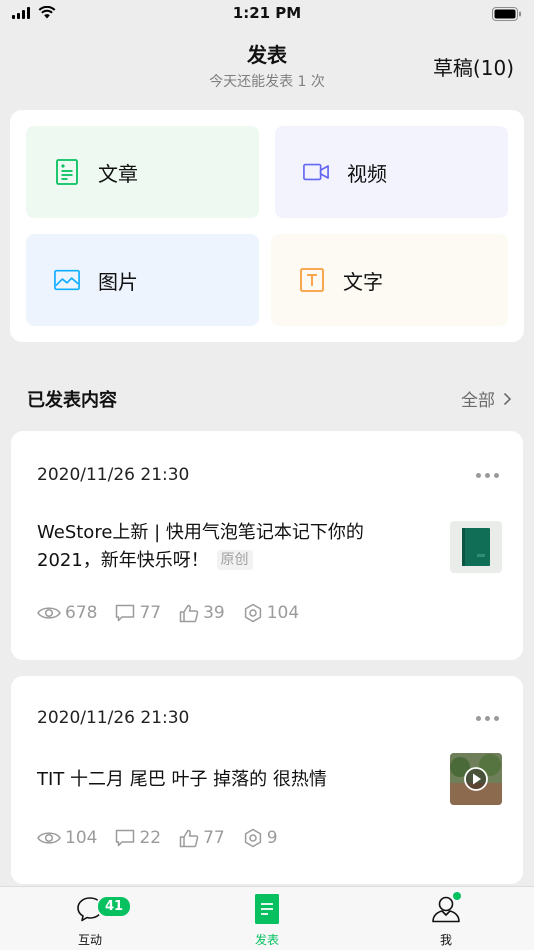 The height and width of the screenshot is (950, 534). Describe the element at coordinates (142, 172) in the screenshot. I see `publish-article-button: 文章` at that location.